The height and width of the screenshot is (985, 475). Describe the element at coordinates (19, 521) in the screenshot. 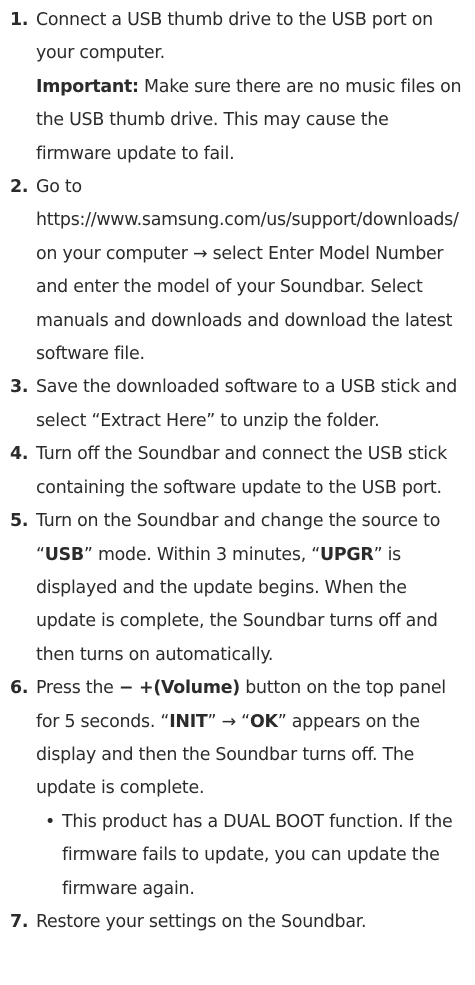

I see `step-number: 5.` at that location.